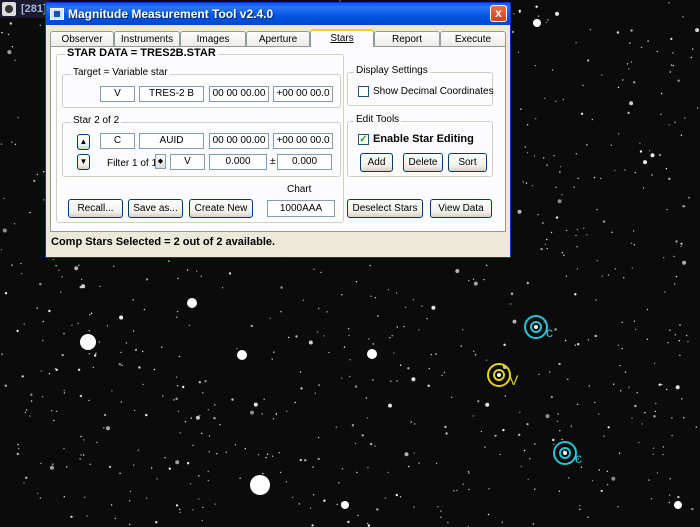 The height and width of the screenshot is (527, 700). What do you see at coordinates (141, 53) in the screenshot?
I see `star-data-title: STAR DATA = TRES2B.STAR` at bounding box center [141, 53].